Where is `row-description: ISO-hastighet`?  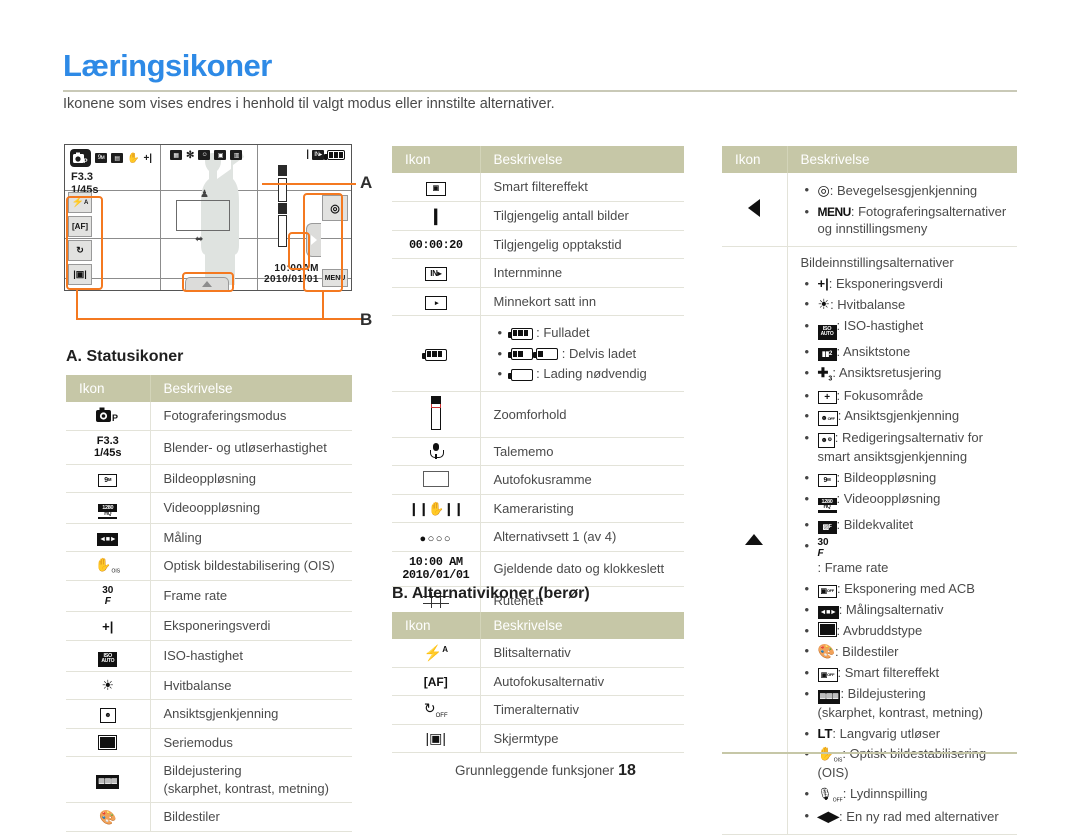
row-description: ISO-hastighet is located at coordinates (251, 656).